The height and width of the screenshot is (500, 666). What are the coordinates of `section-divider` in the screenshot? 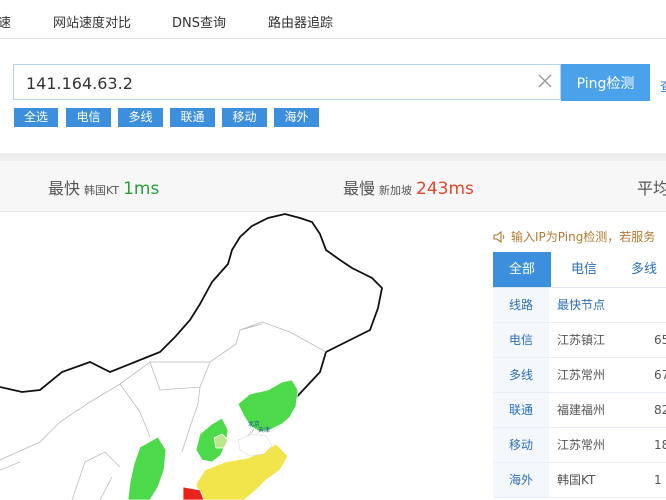 It's located at (333, 157).